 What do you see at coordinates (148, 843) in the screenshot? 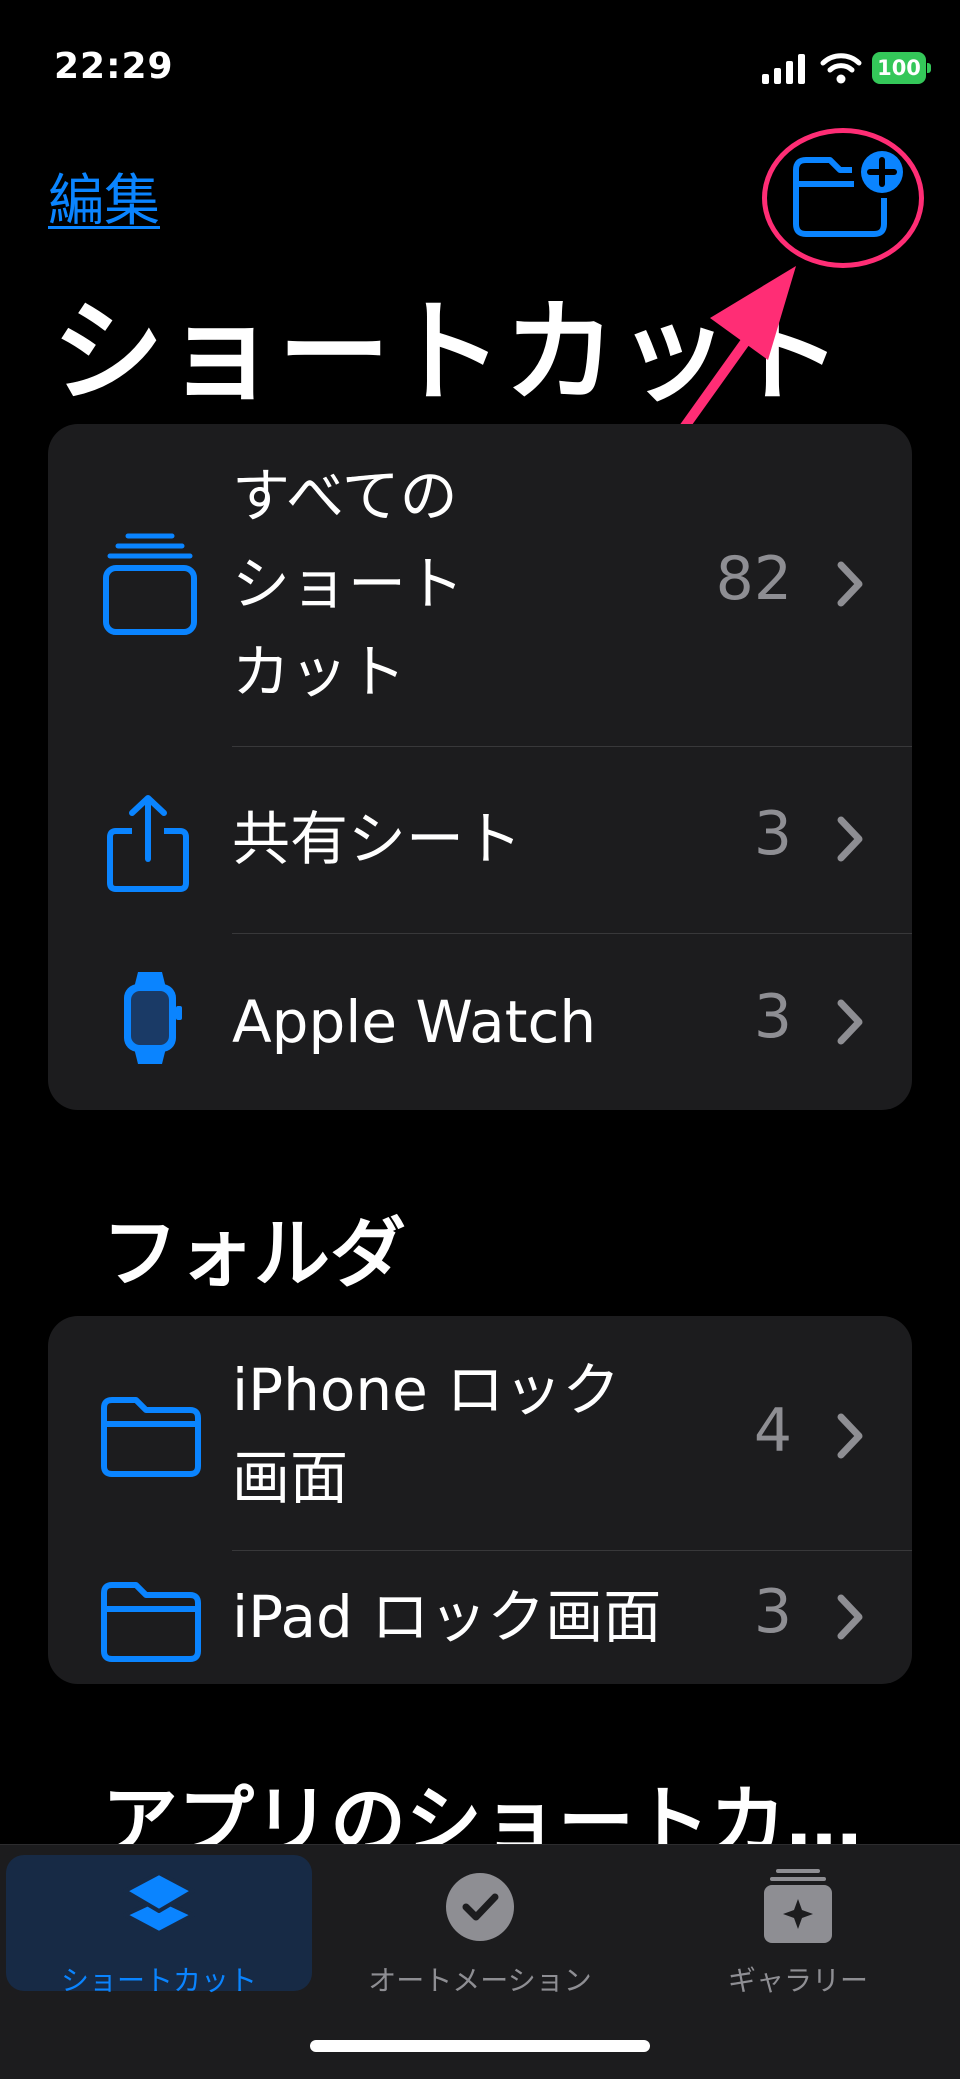
I see `share-icon` at bounding box center [148, 843].